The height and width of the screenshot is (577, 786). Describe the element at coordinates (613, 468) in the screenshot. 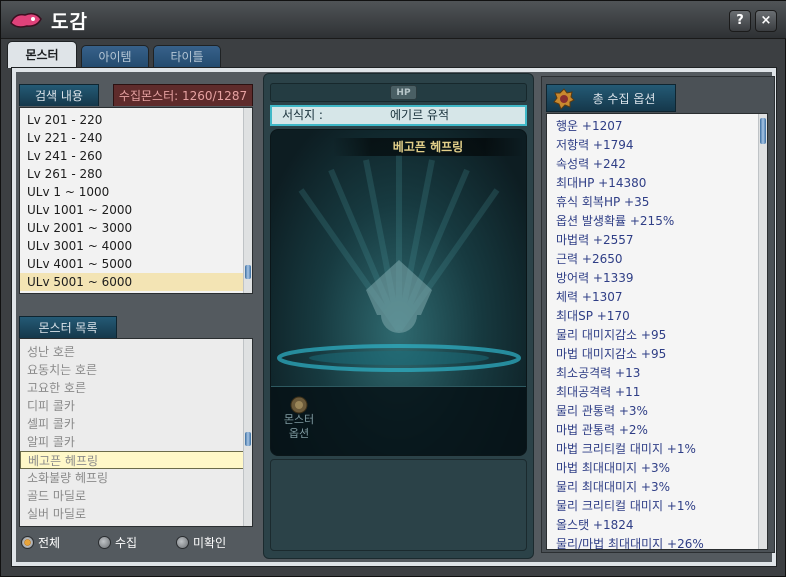

I see `option-item: 마법 최대대미지 +3%` at that location.